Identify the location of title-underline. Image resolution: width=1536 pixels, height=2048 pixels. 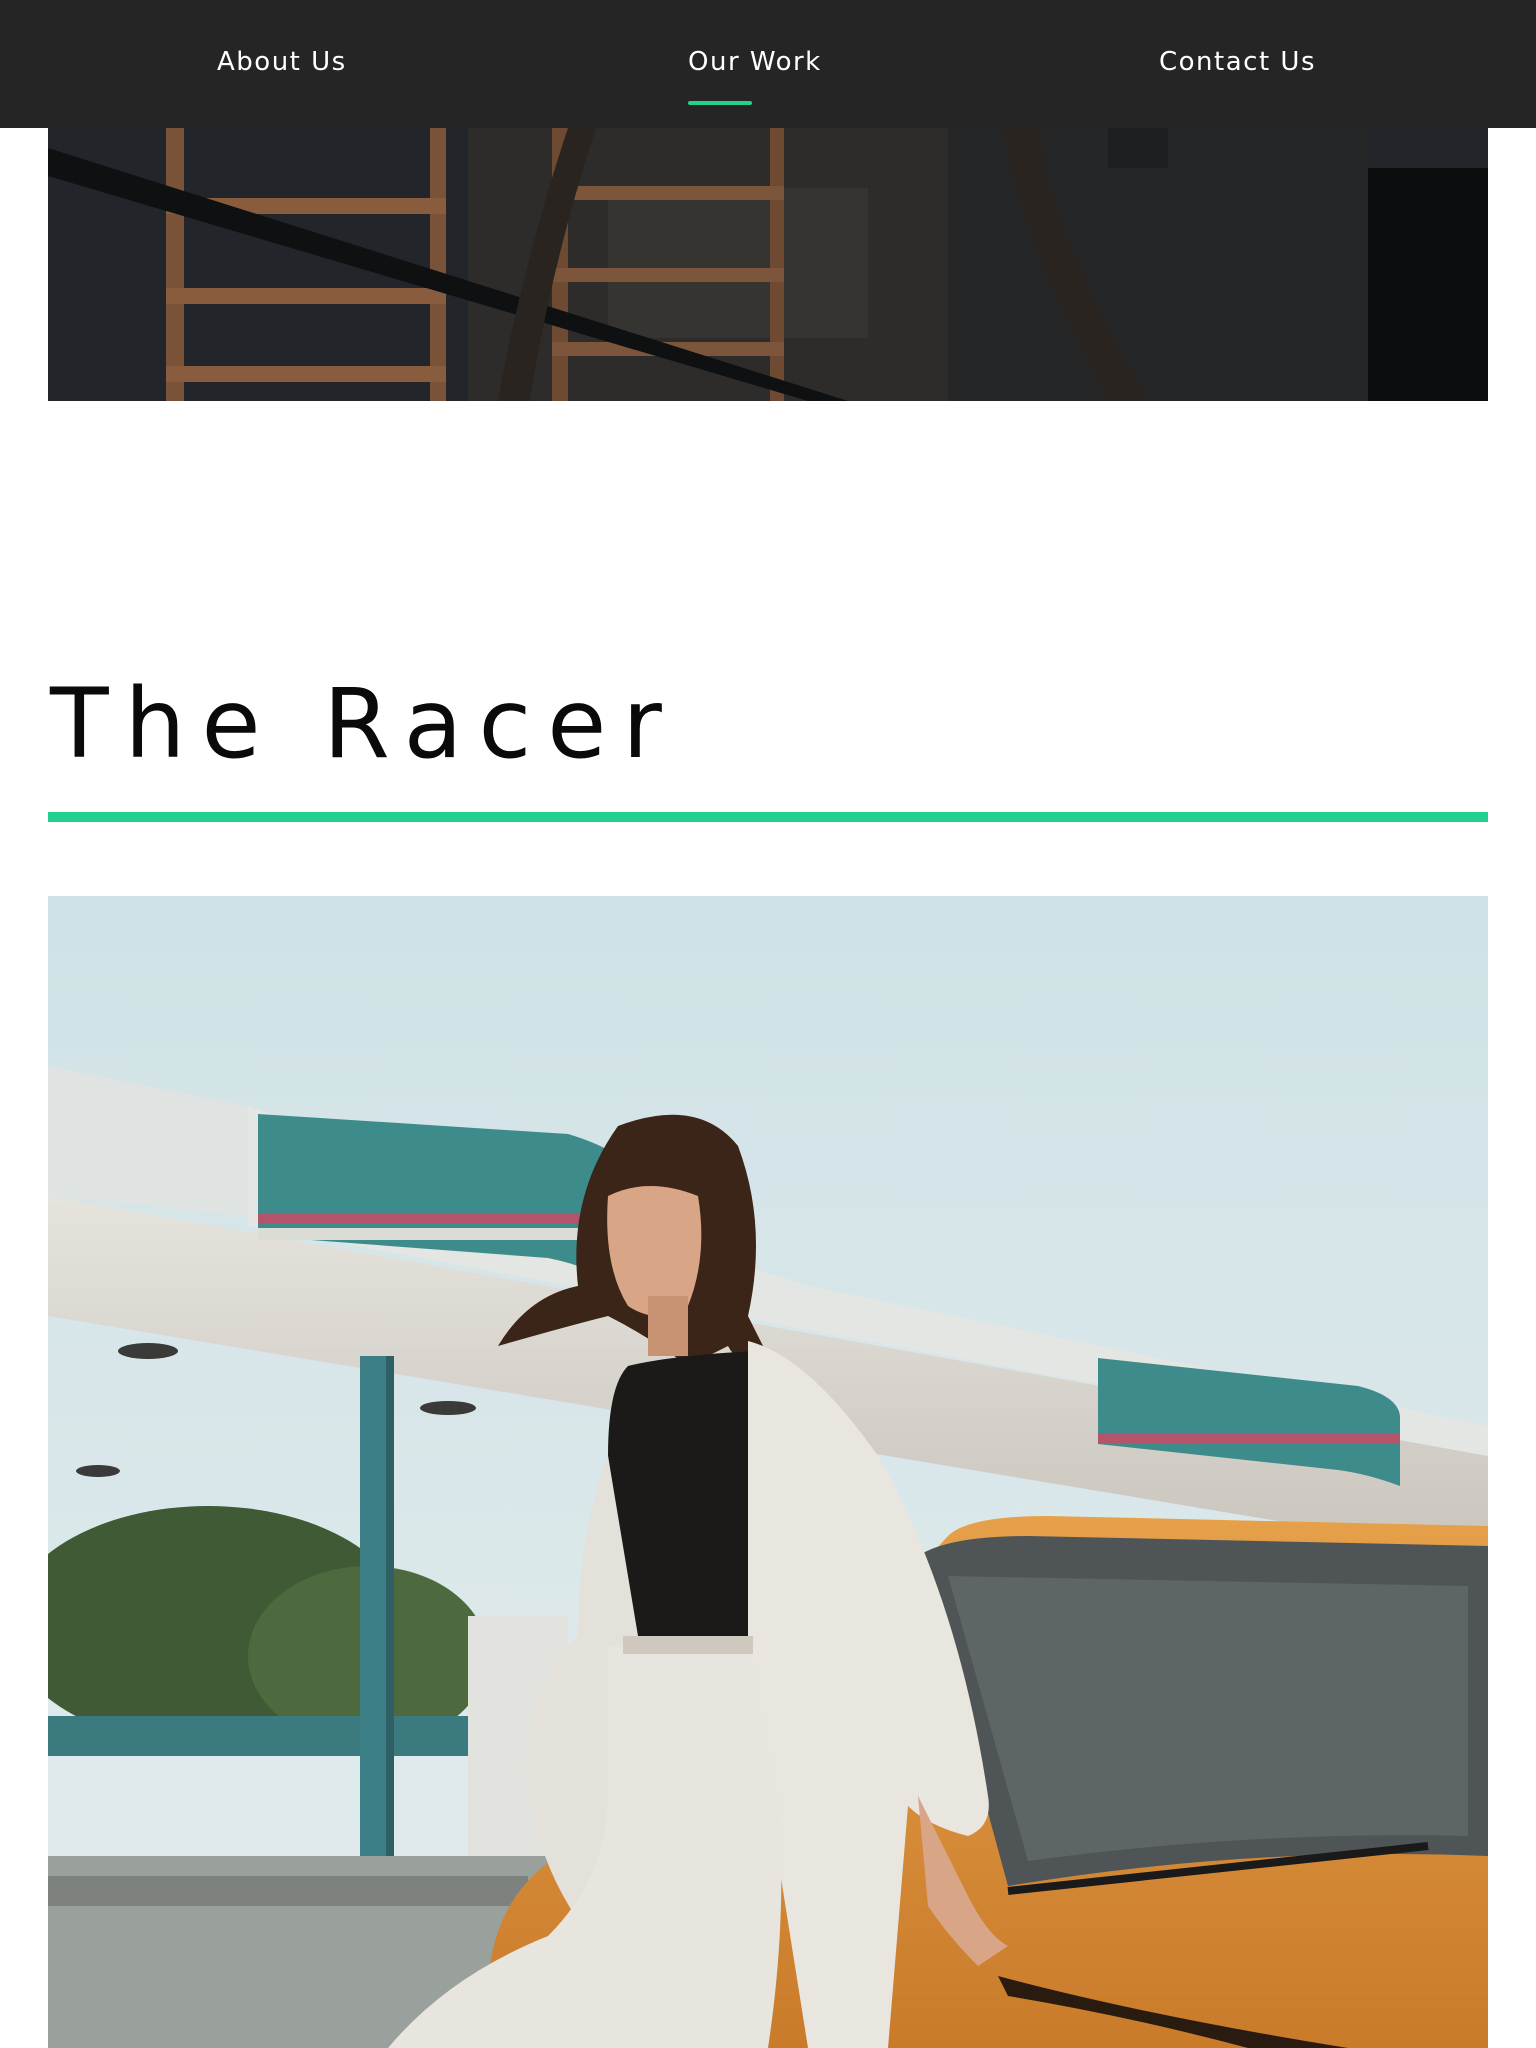
(768, 817).